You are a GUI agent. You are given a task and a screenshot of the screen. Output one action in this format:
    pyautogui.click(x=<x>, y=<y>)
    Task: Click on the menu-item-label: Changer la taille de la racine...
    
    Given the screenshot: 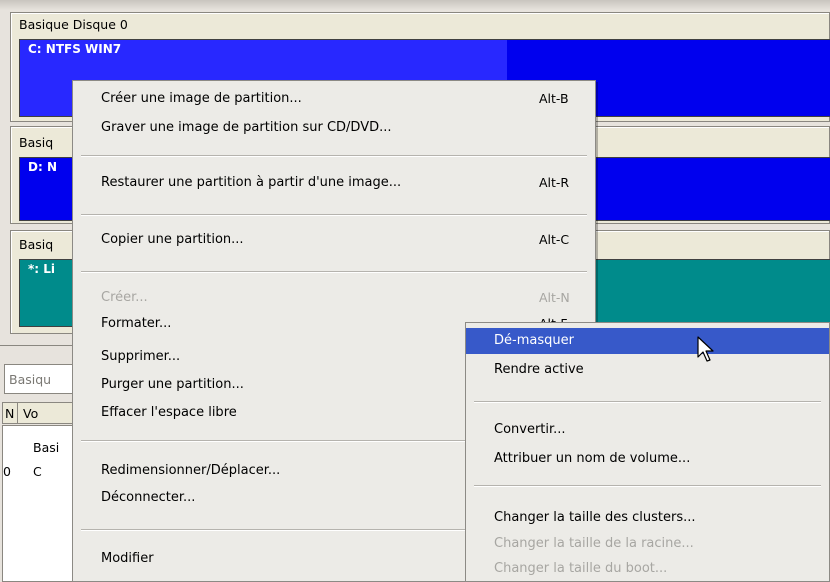 What is the action you would take?
    pyautogui.click(x=594, y=543)
    